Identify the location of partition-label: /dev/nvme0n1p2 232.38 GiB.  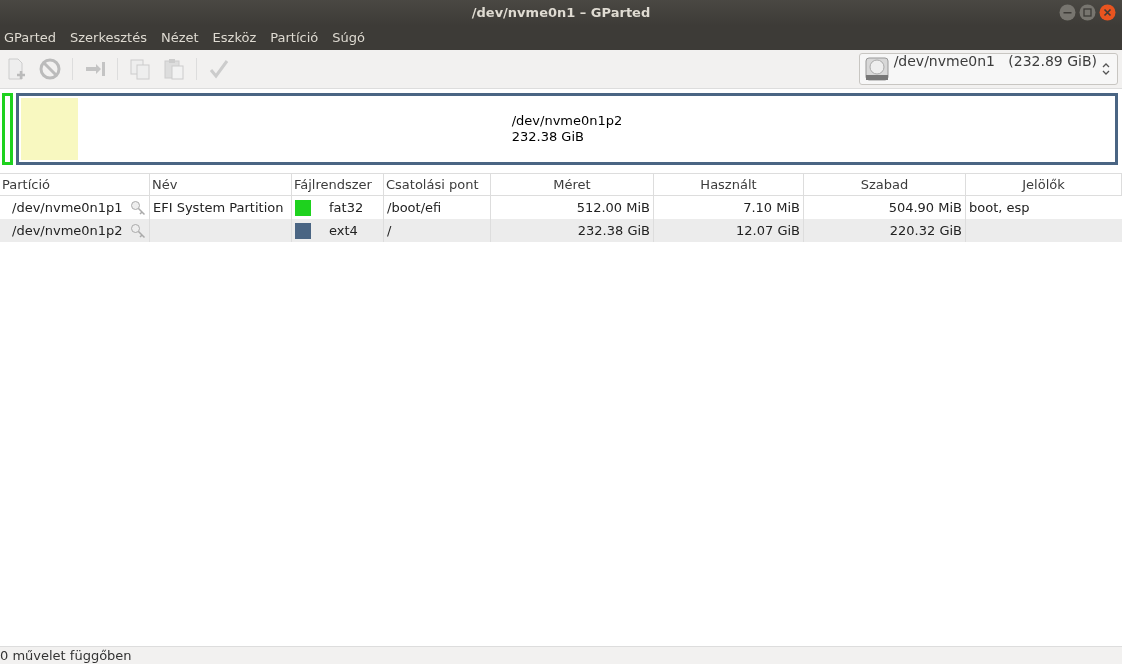
(567, 129).